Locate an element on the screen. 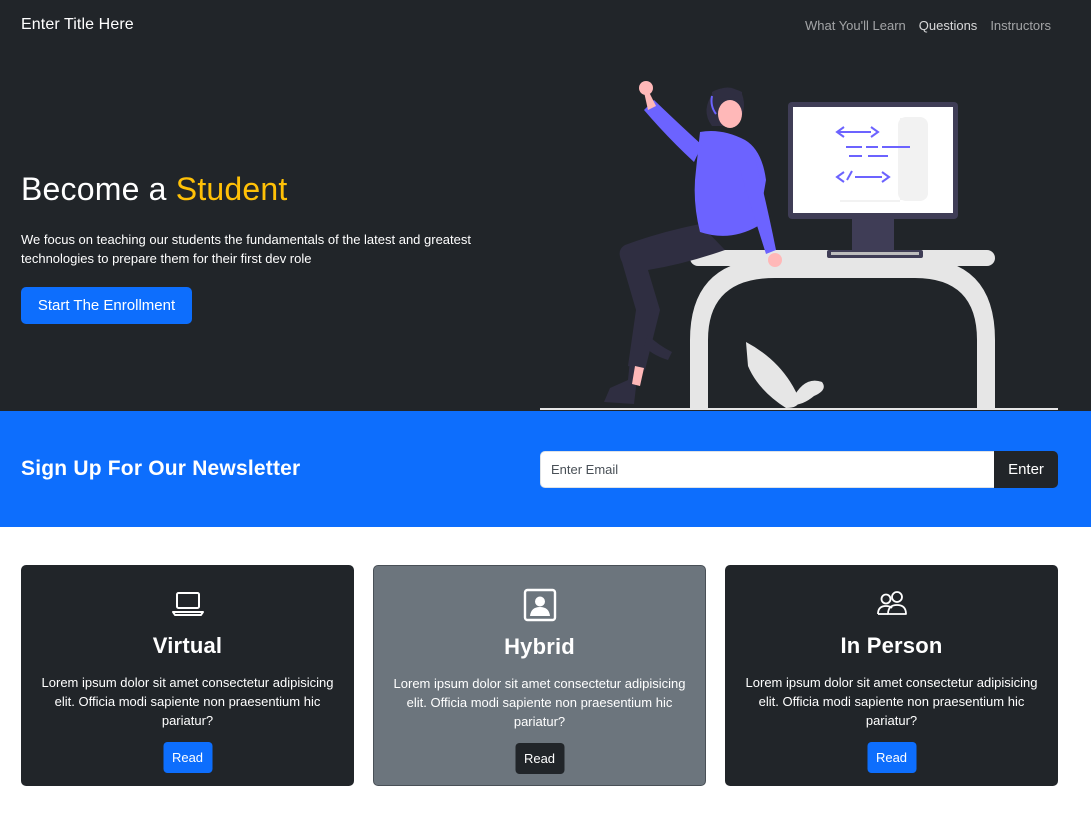  person-badge-icon is located at coordinates (539, 605).